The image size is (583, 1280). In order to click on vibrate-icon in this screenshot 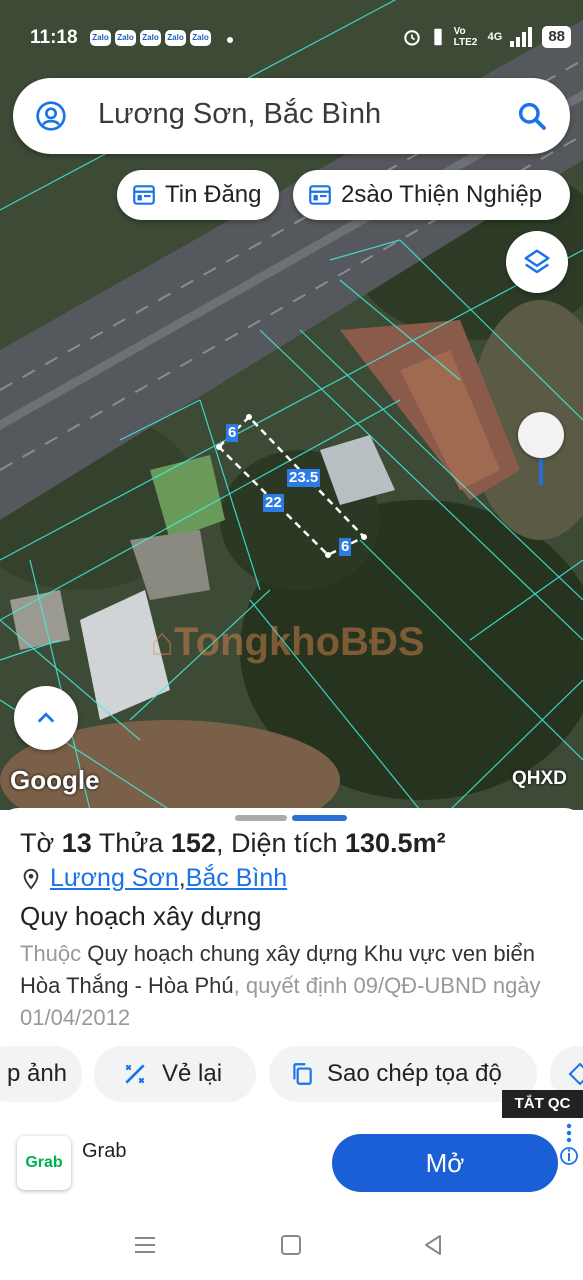, I will do `click(437, 37)`.